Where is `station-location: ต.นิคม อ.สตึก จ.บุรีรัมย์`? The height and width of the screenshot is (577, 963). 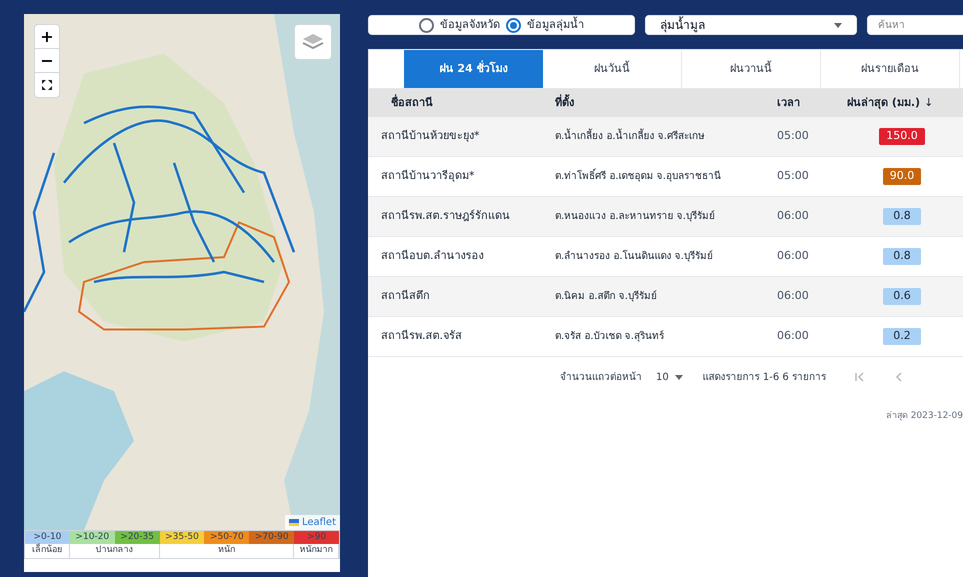 station-location: ต.นิคม อ.สตึก จ.บุรีรัมย์ is located at coordinates (606, 296).